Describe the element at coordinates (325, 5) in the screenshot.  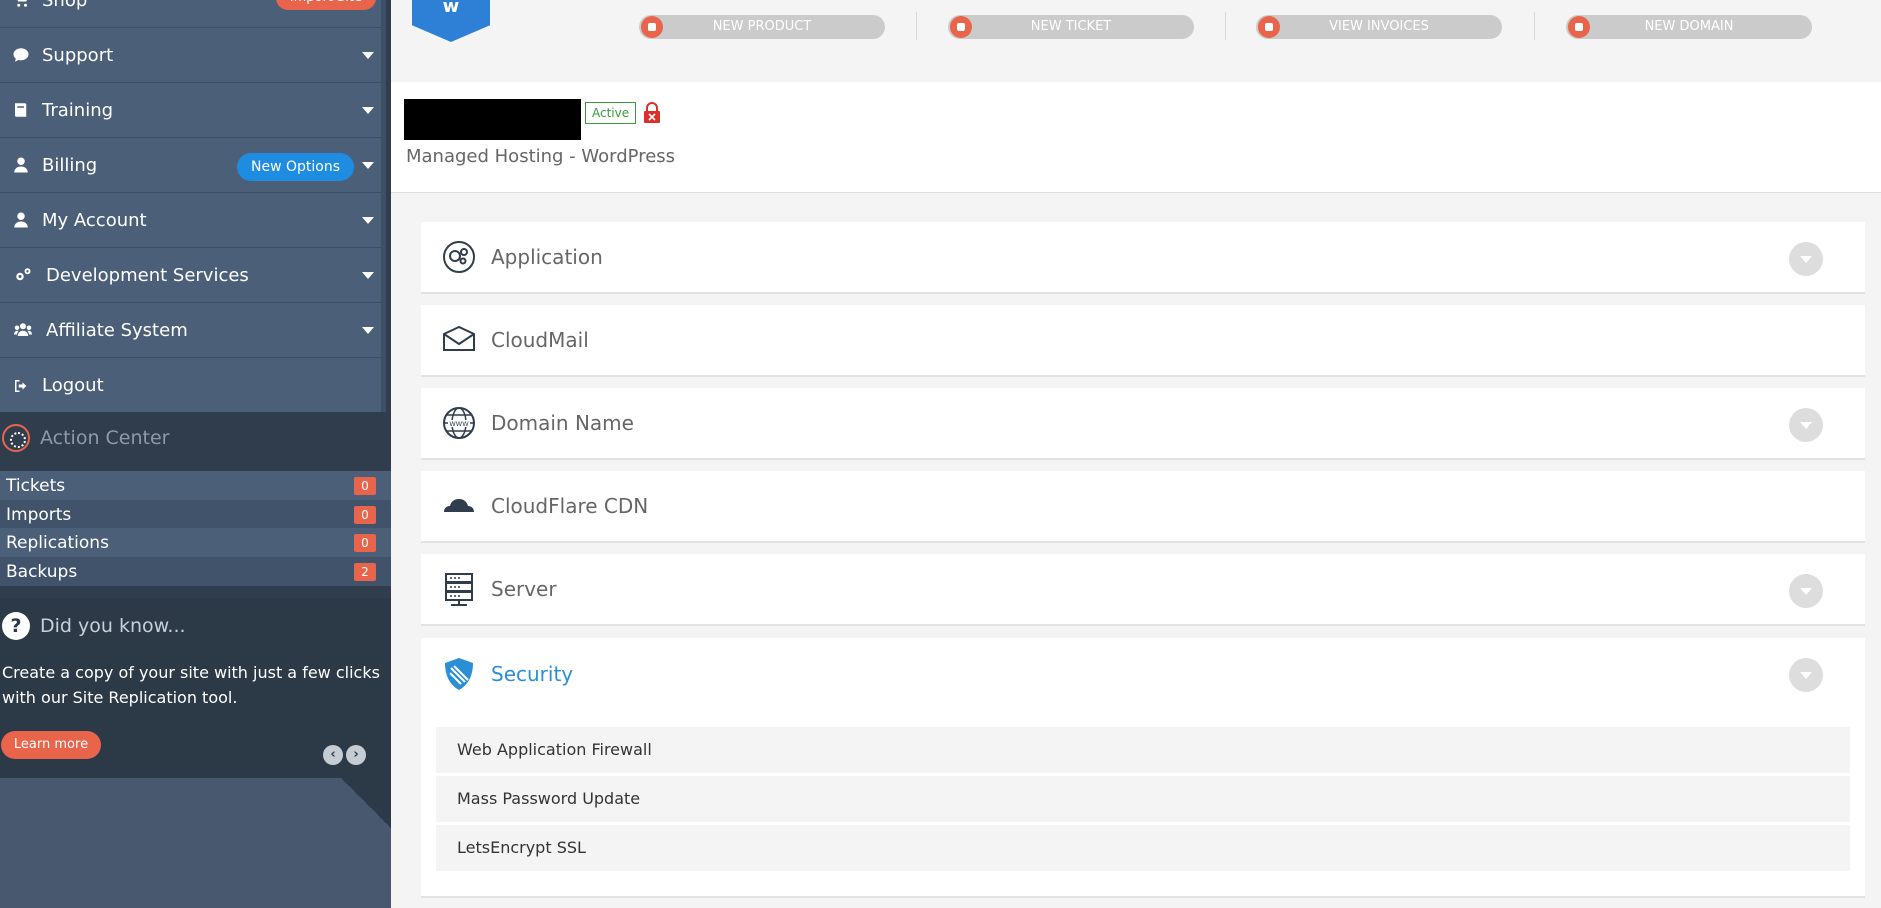
I see `import-site-pill: Import Site` at that location.